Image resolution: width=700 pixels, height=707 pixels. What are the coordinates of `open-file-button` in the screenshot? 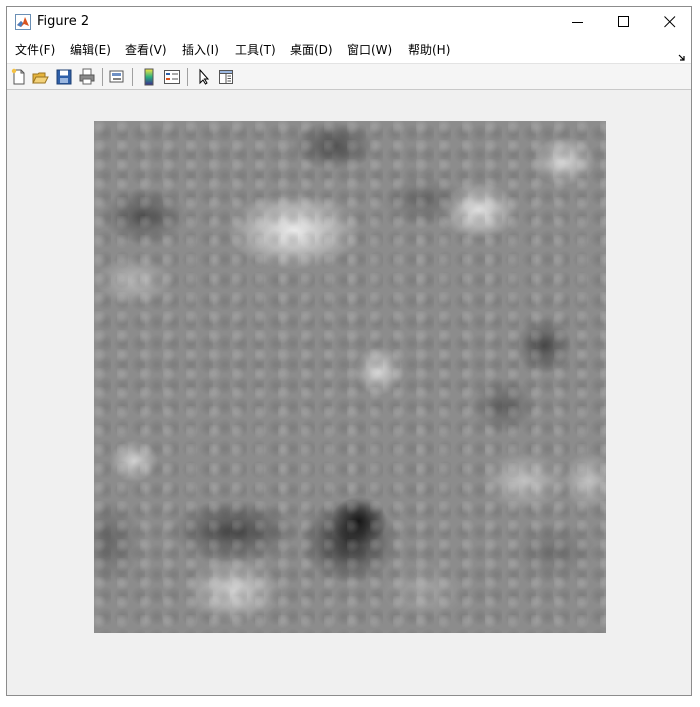 It's located at (41, 77).